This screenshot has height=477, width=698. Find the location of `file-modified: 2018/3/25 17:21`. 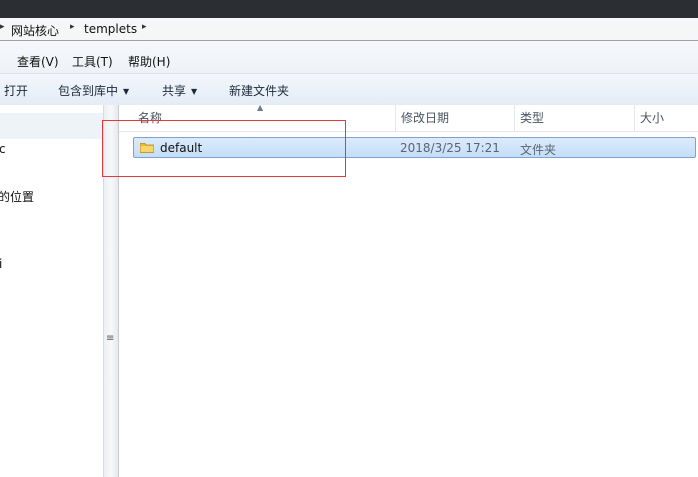

file-modified: 2018/3/25 17:21 is located at coordinates (450, 148).